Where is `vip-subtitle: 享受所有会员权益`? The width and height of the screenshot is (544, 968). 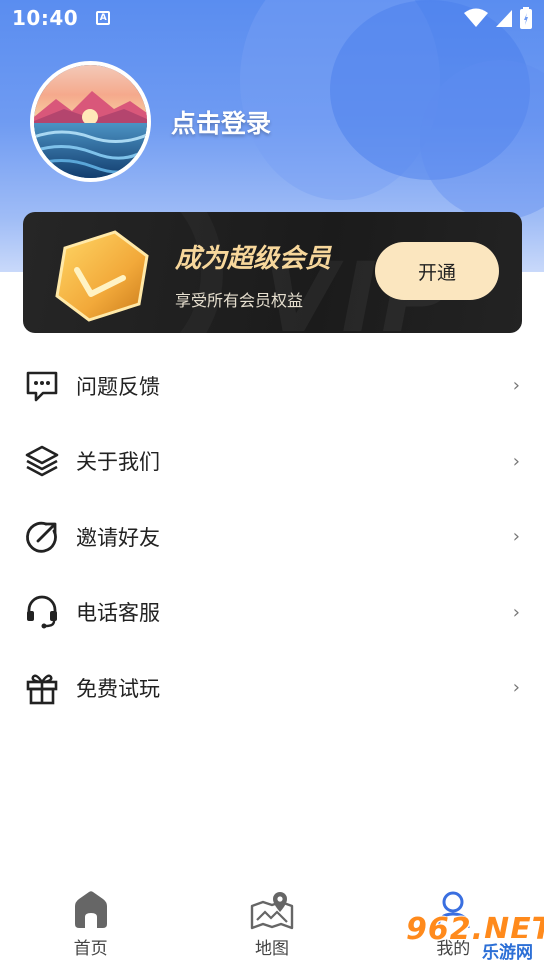 vip-subtitle: 享受所有会员权益 is located at coordinates (239, 300).